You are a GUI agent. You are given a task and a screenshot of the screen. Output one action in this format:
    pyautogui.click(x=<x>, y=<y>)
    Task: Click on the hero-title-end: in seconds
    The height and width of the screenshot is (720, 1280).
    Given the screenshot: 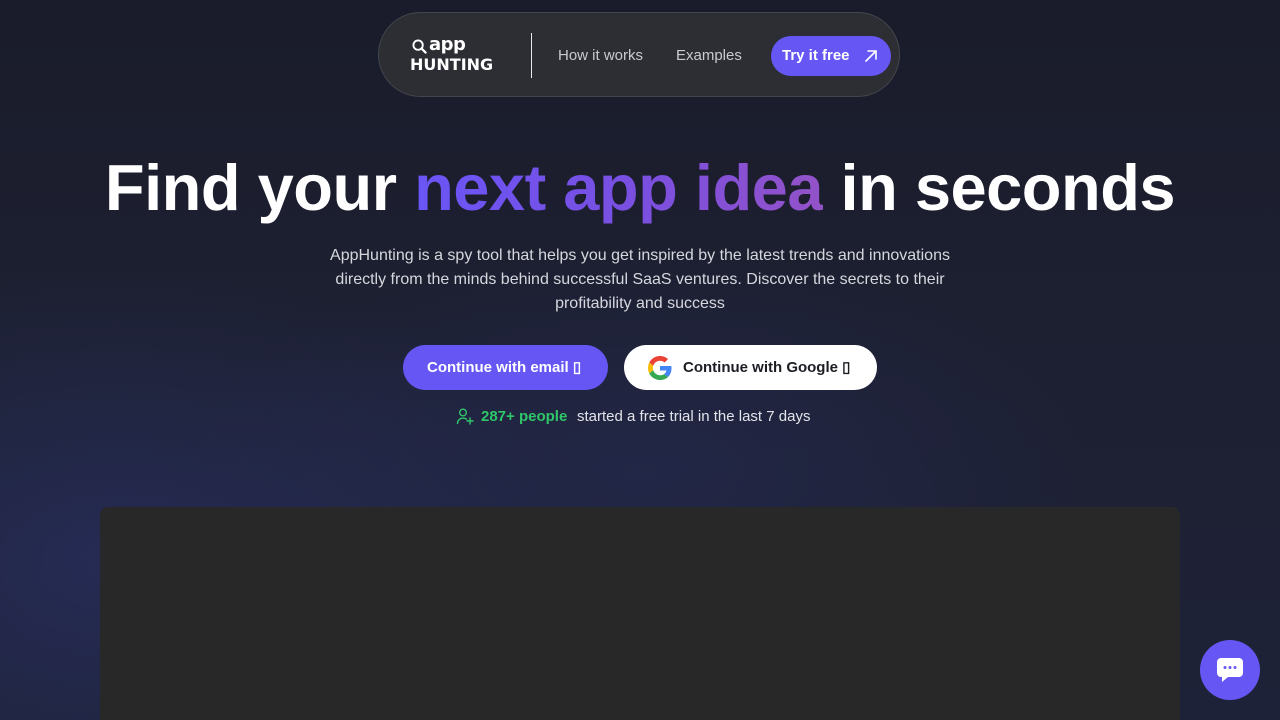 What is the action you would take?
    pyautogui.click(x=1008, y=187)
    